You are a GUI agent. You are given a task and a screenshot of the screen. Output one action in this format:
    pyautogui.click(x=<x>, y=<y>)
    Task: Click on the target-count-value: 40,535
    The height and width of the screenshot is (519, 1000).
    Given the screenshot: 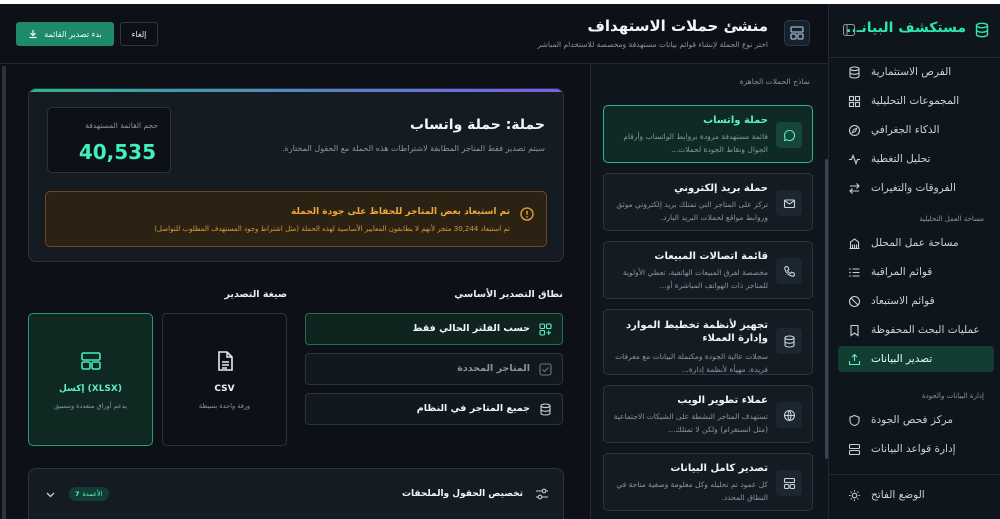 What is the action you would take?
    pyautogui.click(x=117, y=152)
    